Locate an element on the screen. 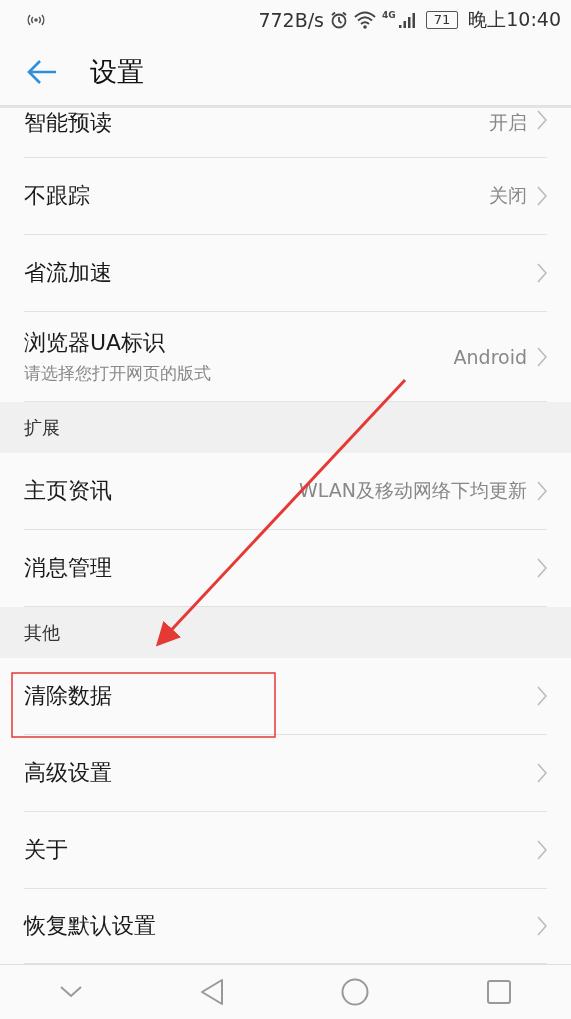 Image resolution: width=571 pixels, height=1019 pixels. back-icon is located at coordinates (211, 992).